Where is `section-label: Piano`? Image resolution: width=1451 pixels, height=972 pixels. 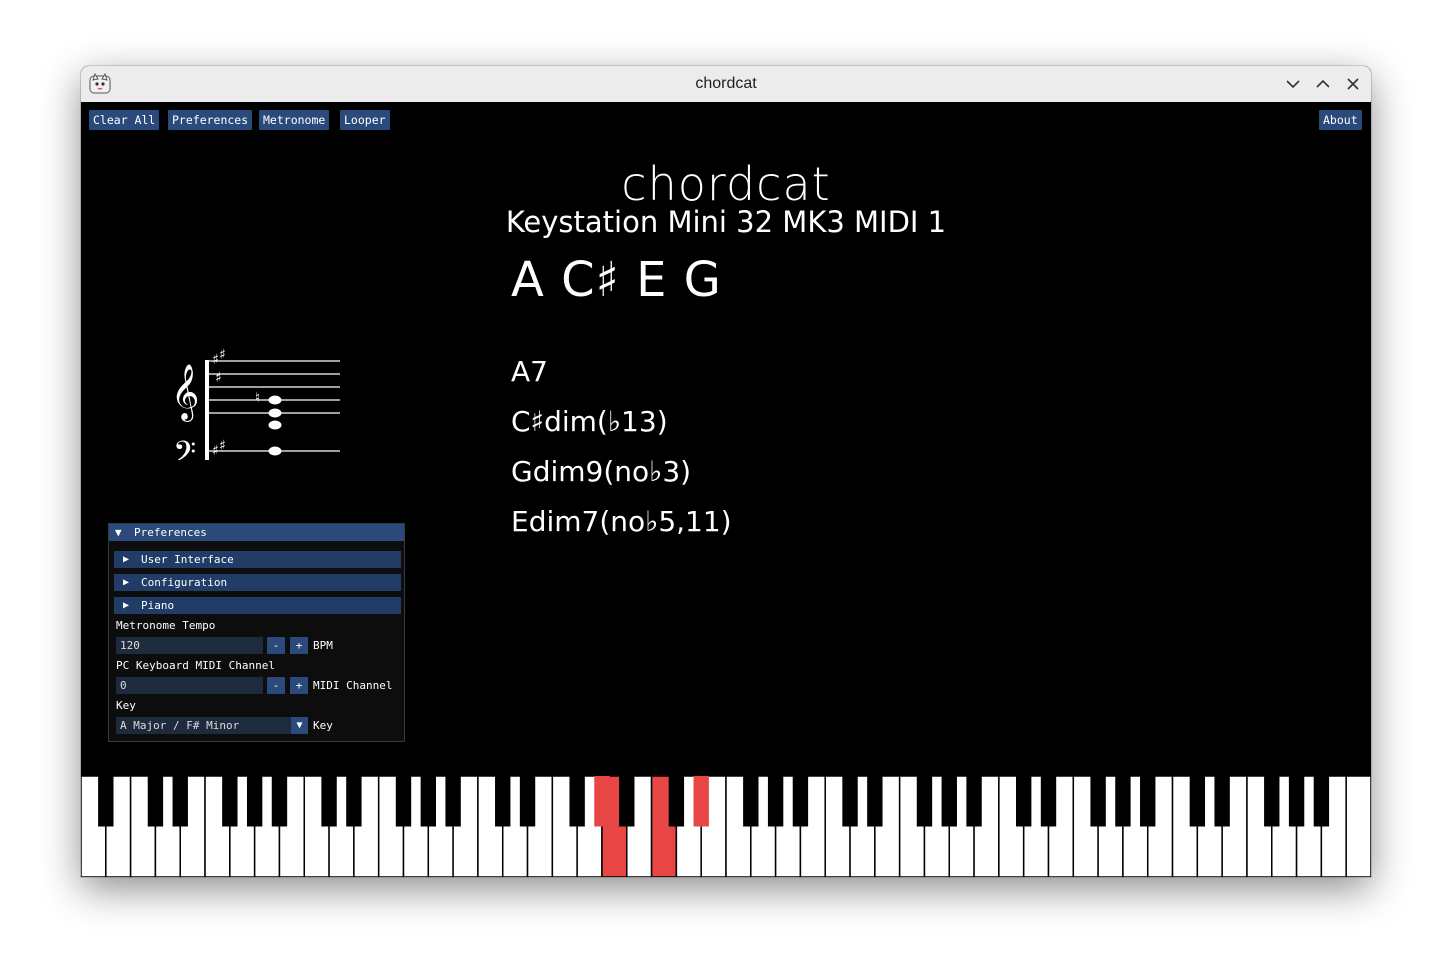 section-label: Piano is located at coordinates (158, 605).